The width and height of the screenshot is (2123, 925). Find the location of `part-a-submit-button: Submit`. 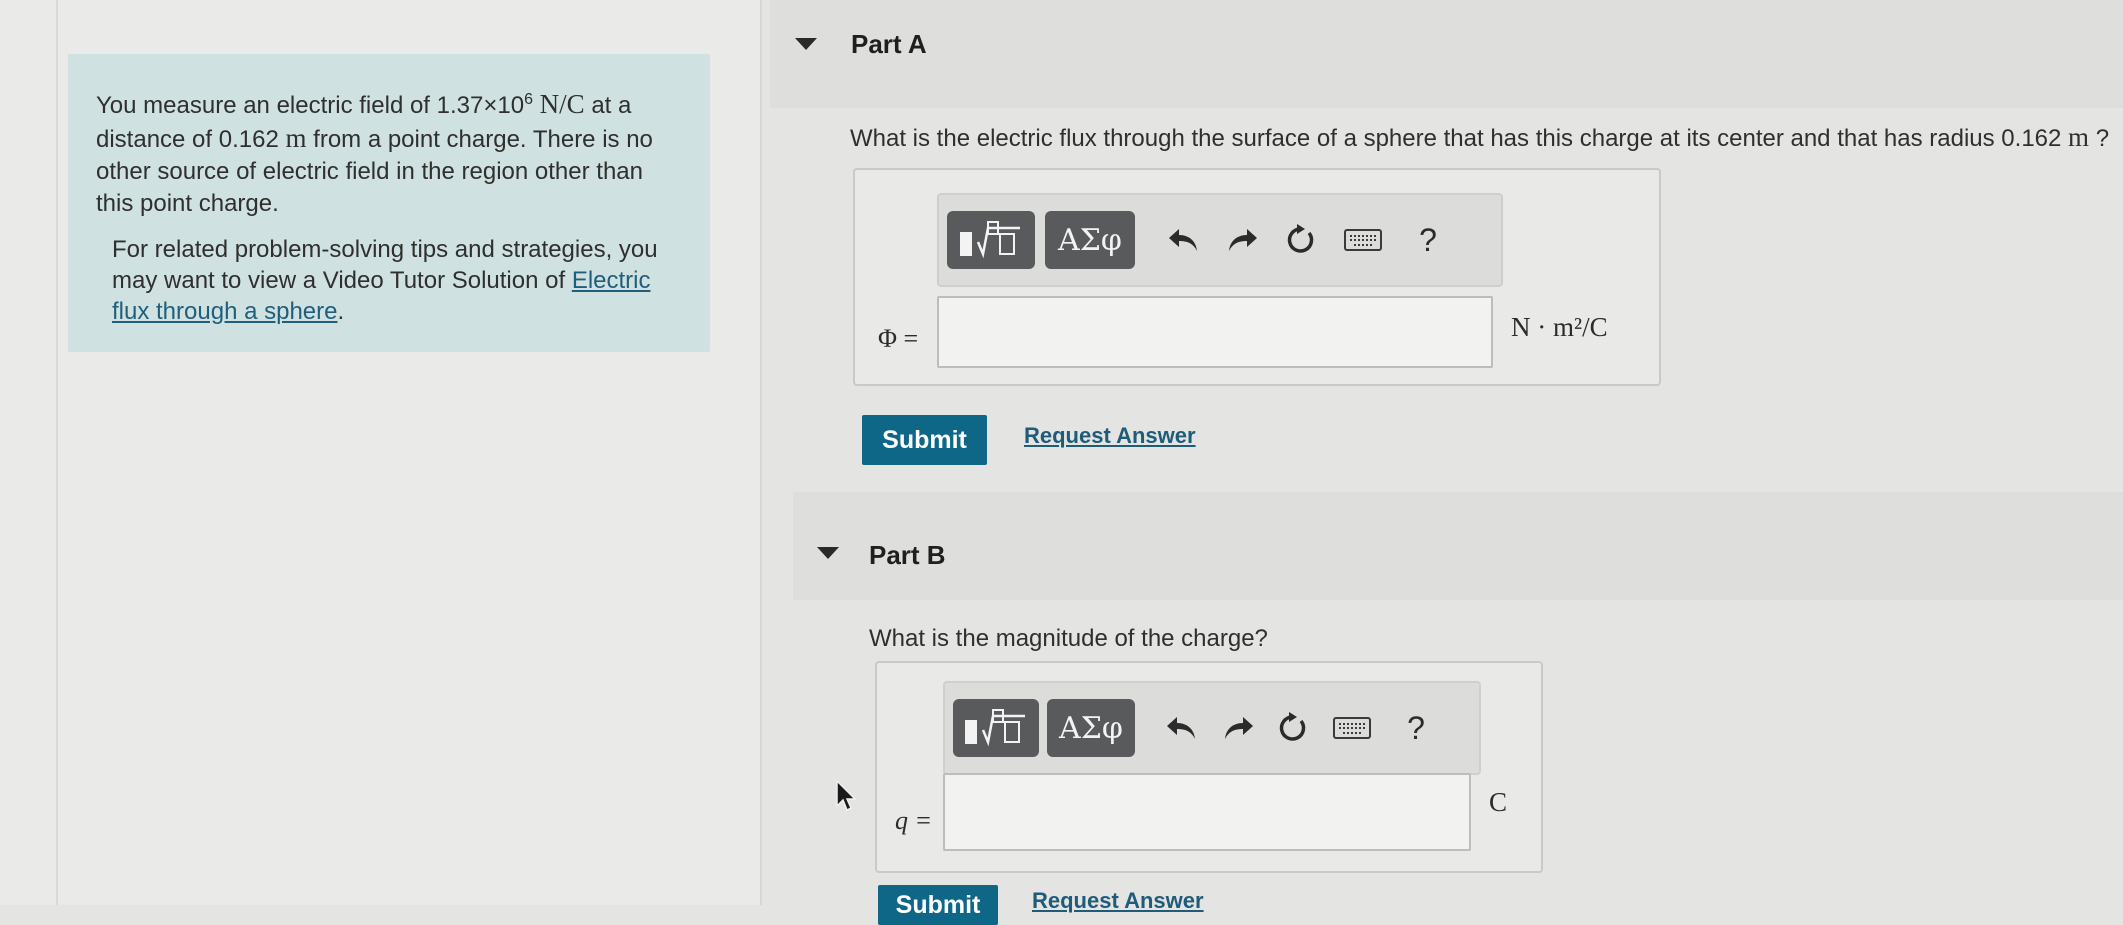

part-a-submit-button: Submit is located at coordinates (924, 440).